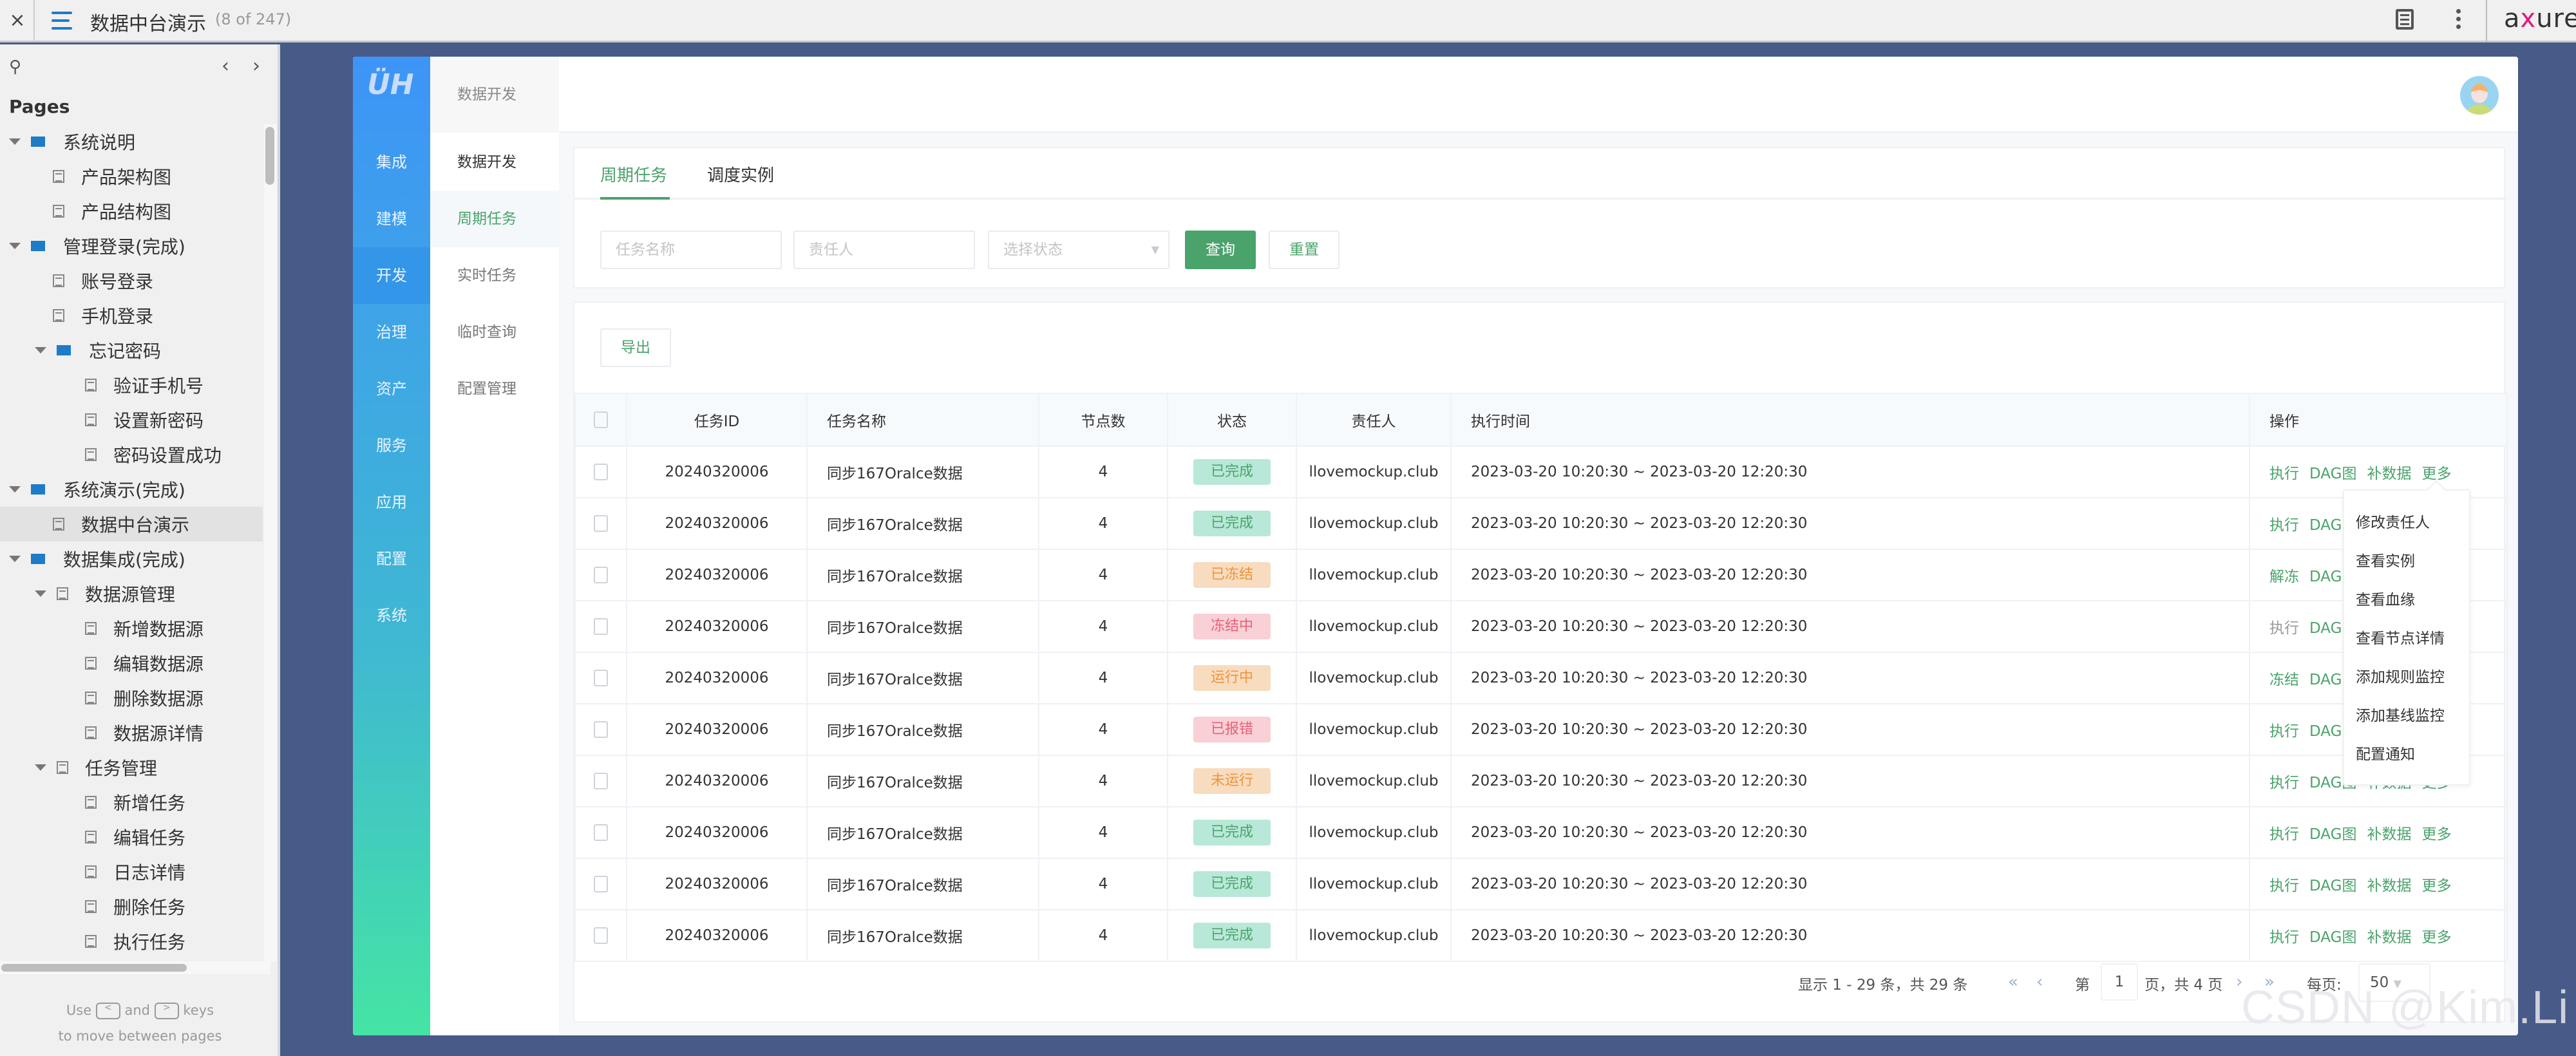 The height and width of the screenshot is (1056, 2576). Describe the element at coordinates (131, 315) in the screenshot. I see `page-tree-item: 手机登录` at that location.